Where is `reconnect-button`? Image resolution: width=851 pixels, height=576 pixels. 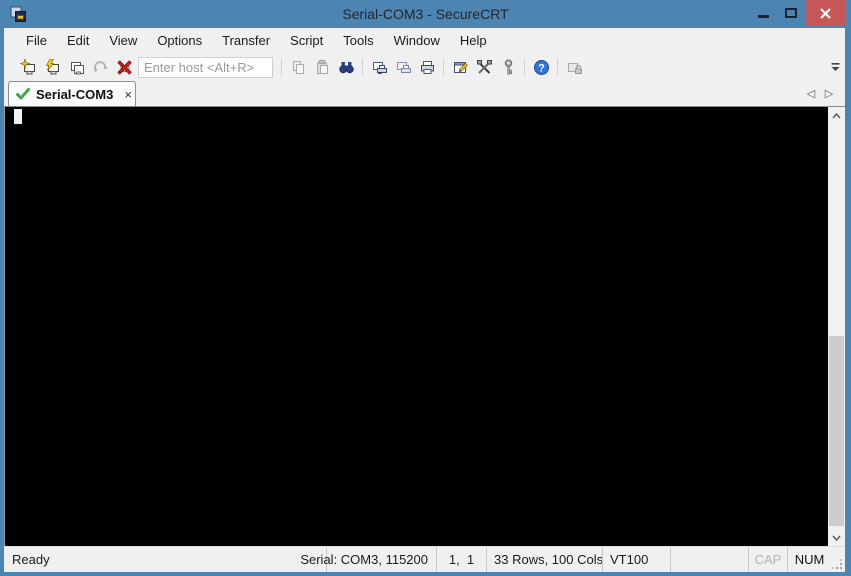
reconnect-button is located at coordinates (100, 67).